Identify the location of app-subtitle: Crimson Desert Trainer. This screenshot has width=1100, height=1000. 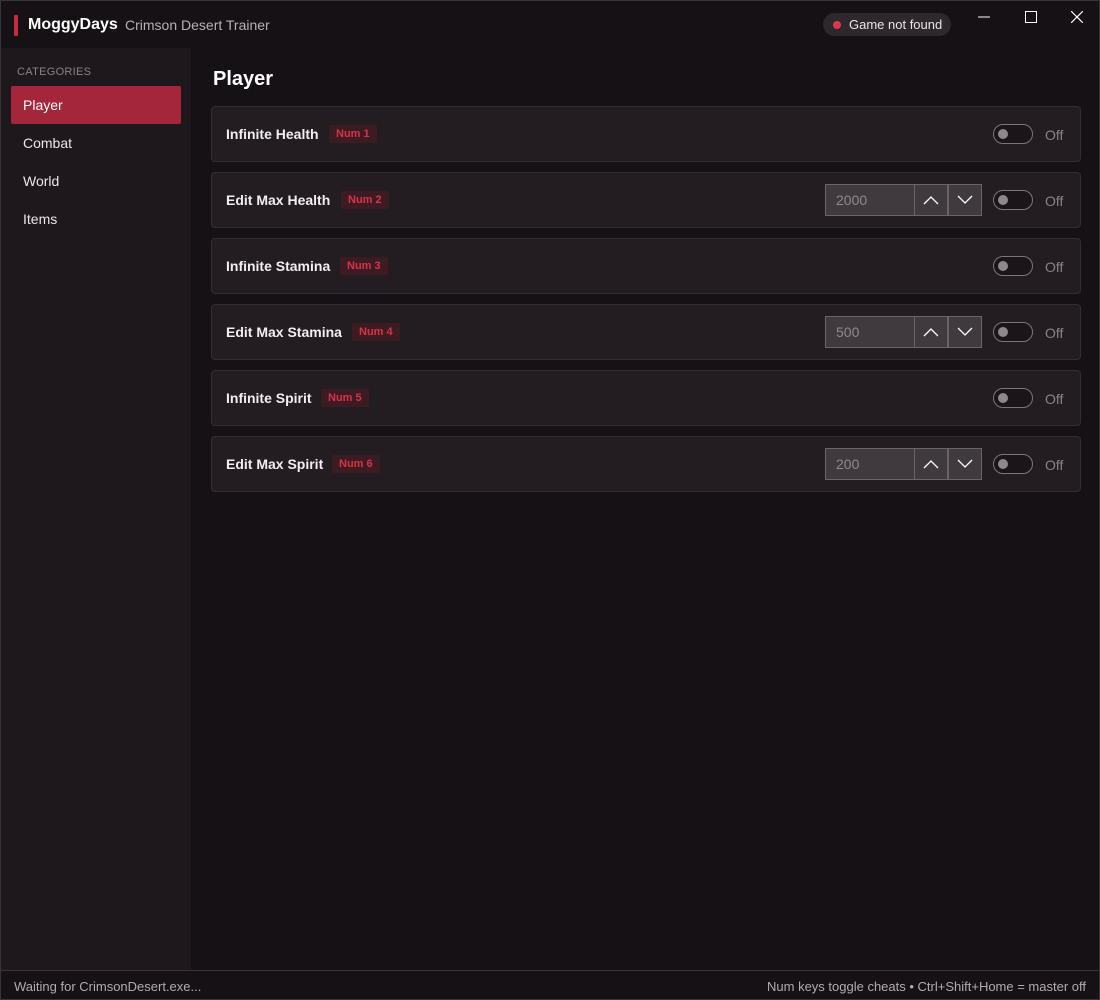
(197, 25).